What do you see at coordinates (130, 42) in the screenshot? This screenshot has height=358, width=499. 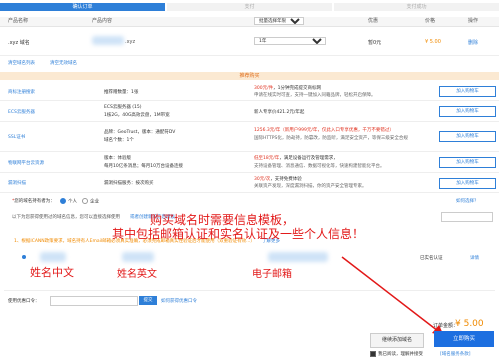 I see `domain-suffix: .xyz` at bounding box center [130, 42].